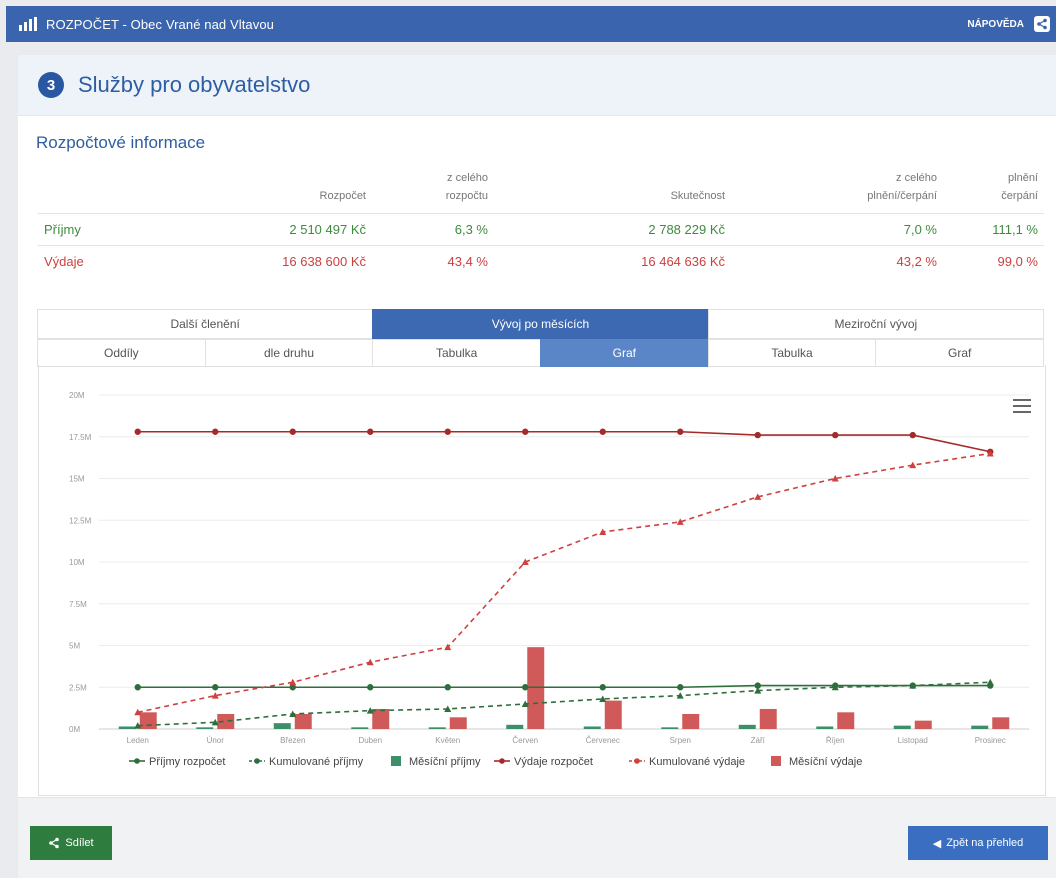  What do you see at coordinates (466, 187) in the screenshot?
I see `column-header-text: z celého rozpočtu` at bounding box center [466, 187].